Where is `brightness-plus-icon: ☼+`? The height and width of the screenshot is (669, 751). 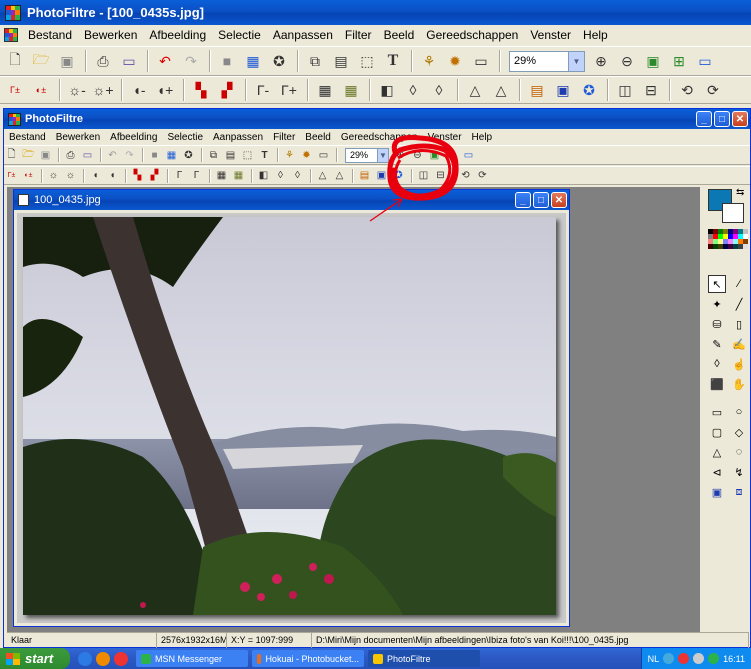
brightness-plus-icon: ☼+ is located at coordinates (103, 90).